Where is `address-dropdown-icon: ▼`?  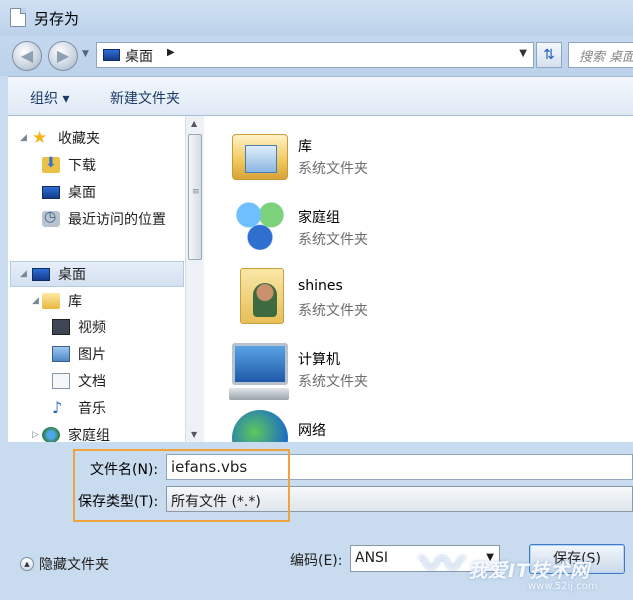
address-dropdown-icon: ▼ is located at coordinates (523, 53).